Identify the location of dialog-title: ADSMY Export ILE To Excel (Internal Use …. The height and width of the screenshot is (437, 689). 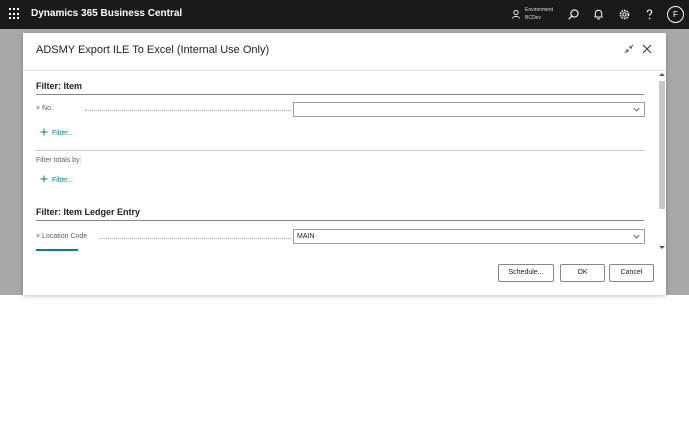
(153, 50).